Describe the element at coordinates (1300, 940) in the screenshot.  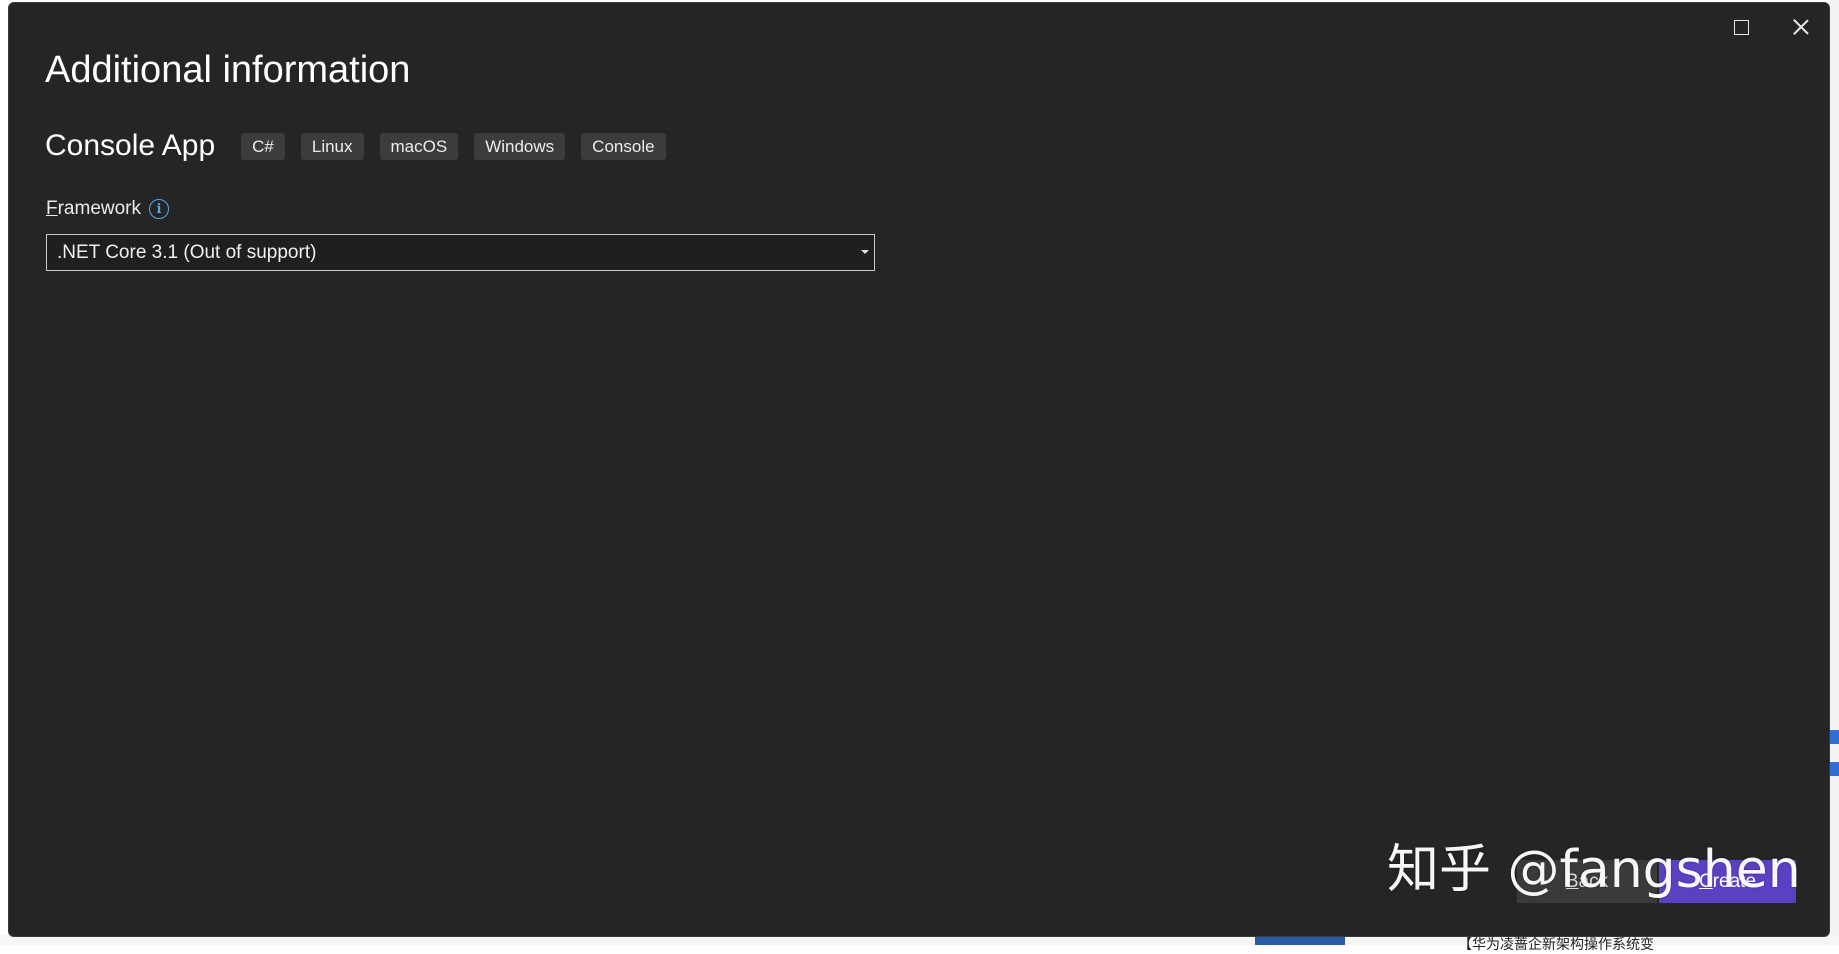
I see `background-thumbnail` at that location.